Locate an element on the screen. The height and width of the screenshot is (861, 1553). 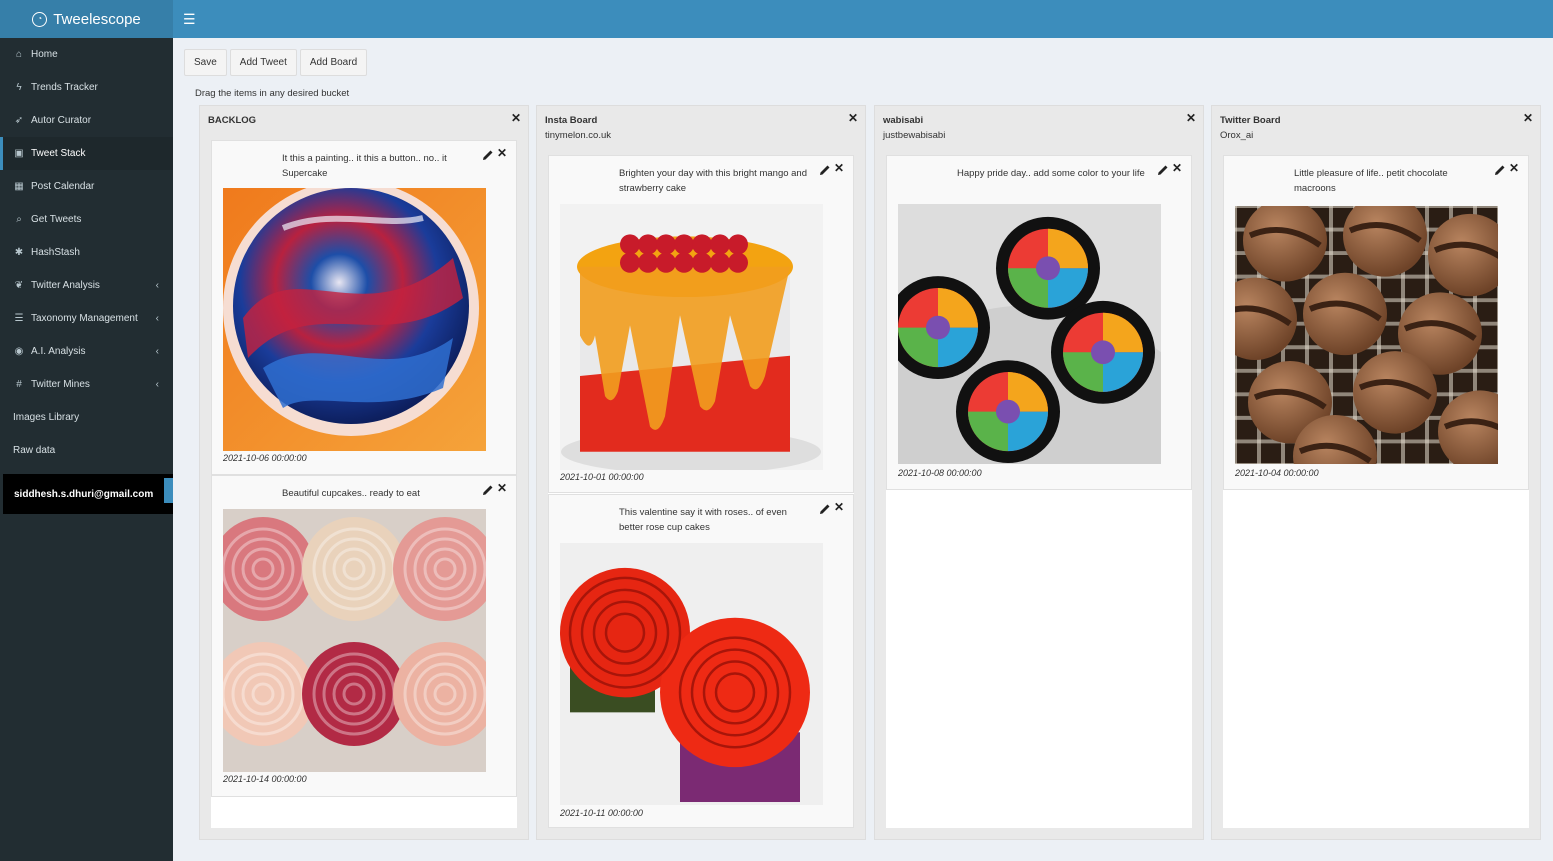
tweet-date: 2021-10-06 00:00:00 is located at coordinates (265, 458).